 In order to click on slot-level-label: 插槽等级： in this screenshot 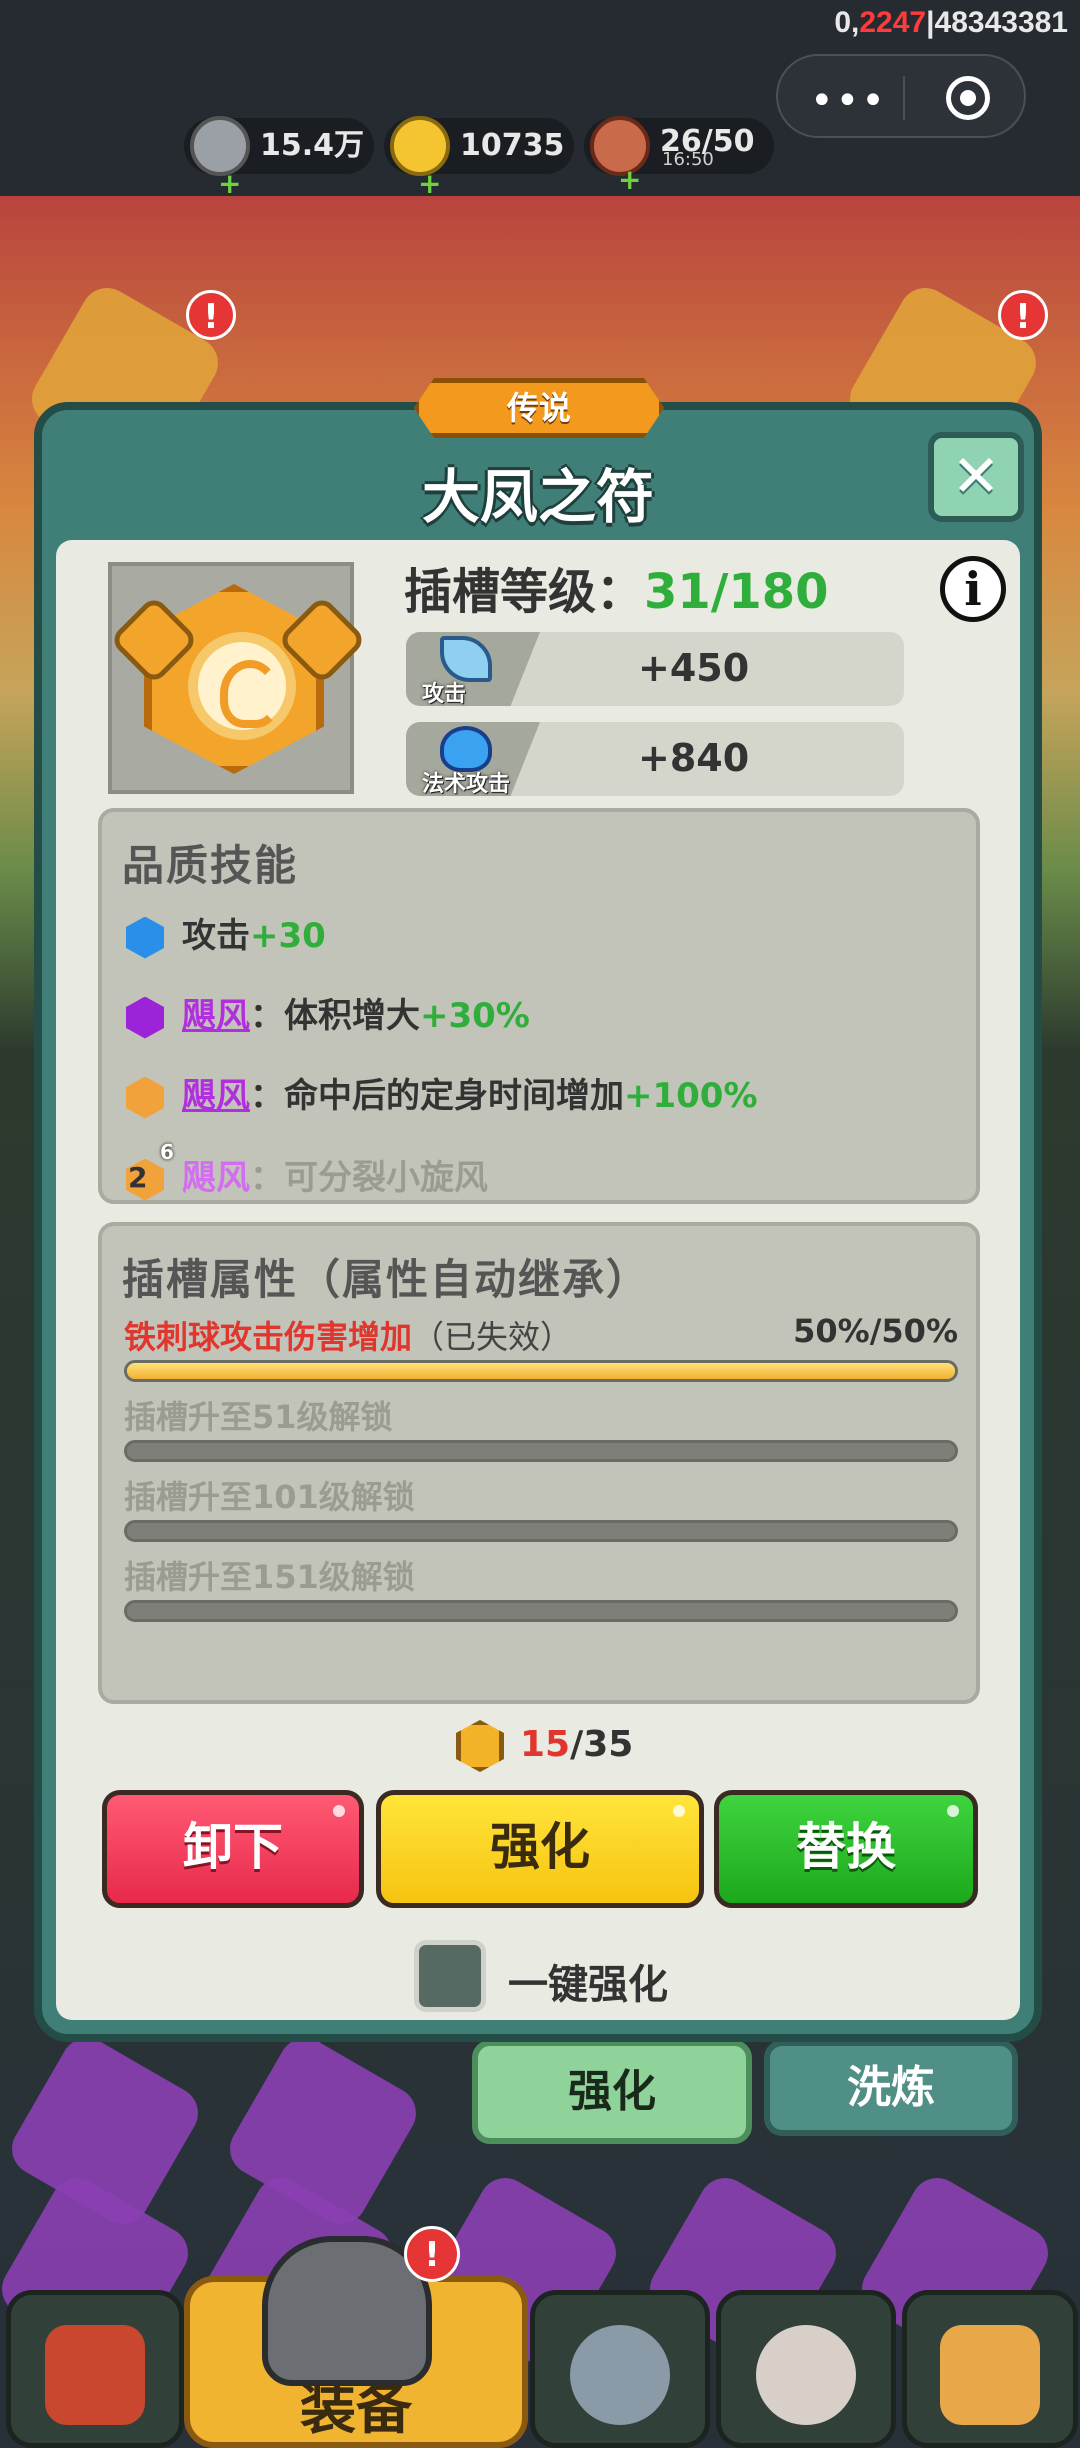, I will do `click(524, 592)`.